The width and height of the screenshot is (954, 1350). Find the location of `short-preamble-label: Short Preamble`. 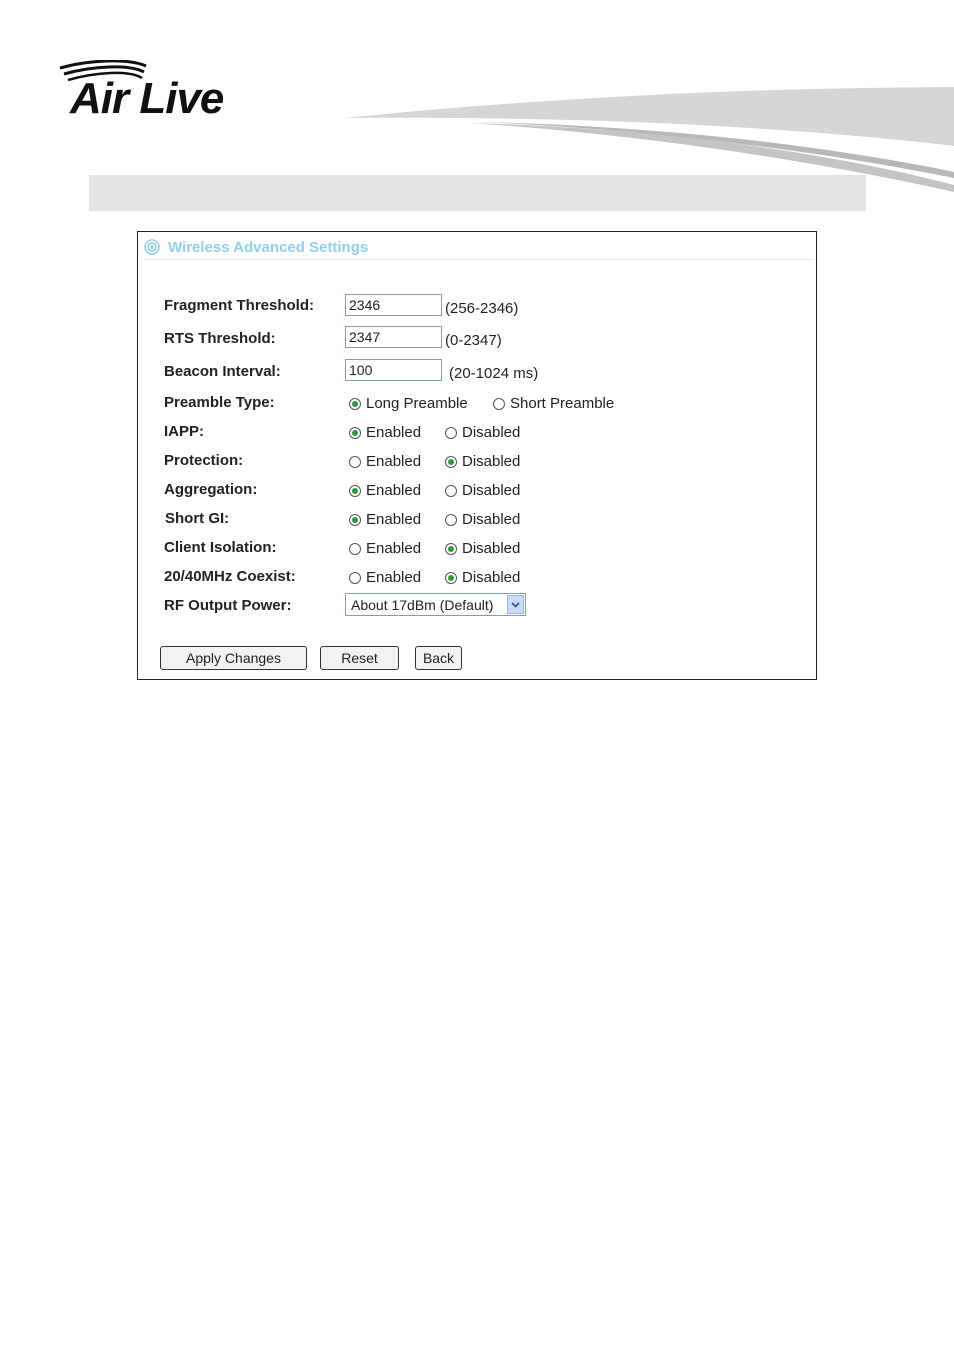

short-preamble-label: Short Preamble is located at coordinates (562, 403).